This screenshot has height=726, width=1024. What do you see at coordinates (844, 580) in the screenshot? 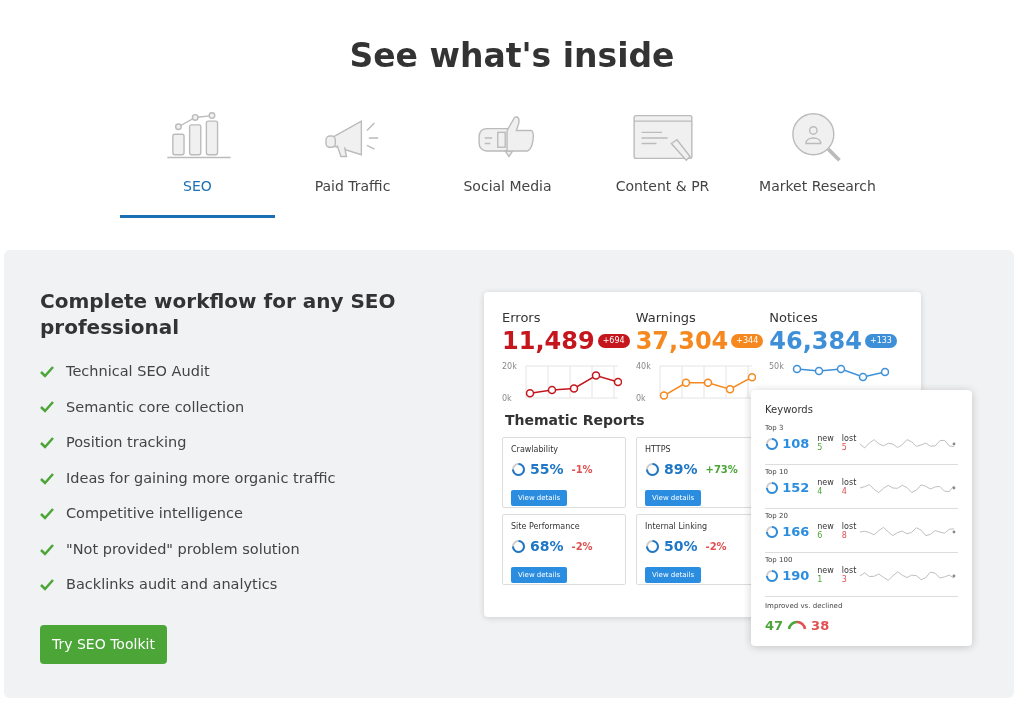
I see `lost-count: 3` at bounding box center [844, 580].